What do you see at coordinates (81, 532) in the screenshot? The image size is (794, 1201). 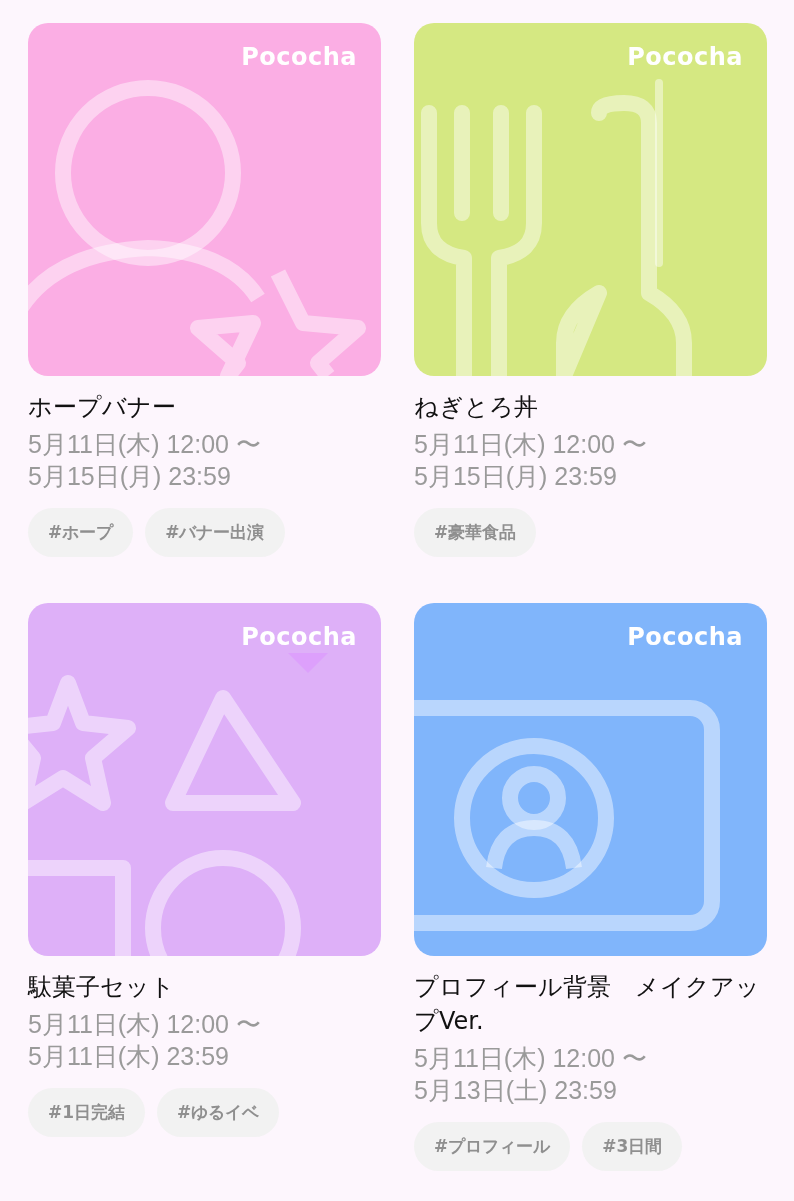 I see `hashtag-chip: #ホープ` at bounding box center [81, 532].